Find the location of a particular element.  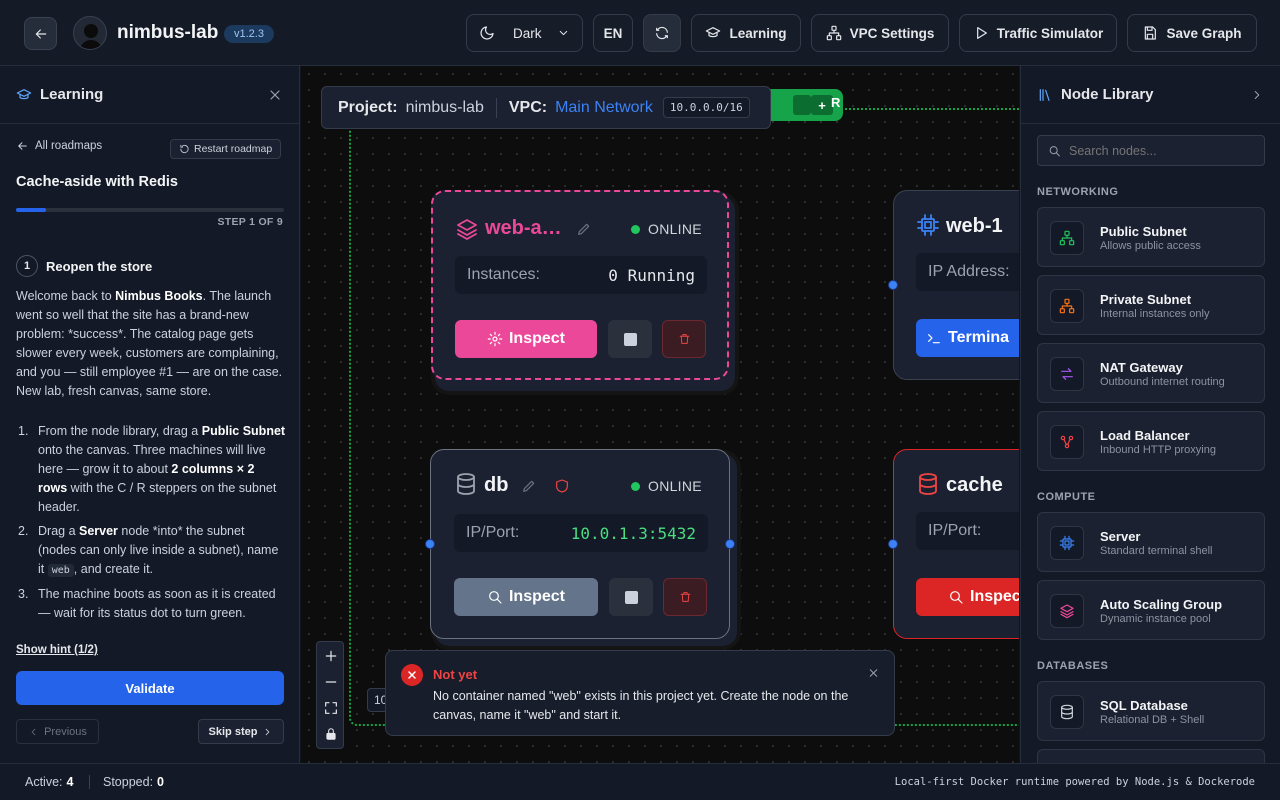

subnet-add-button: + is located at coordinates (822, 105).